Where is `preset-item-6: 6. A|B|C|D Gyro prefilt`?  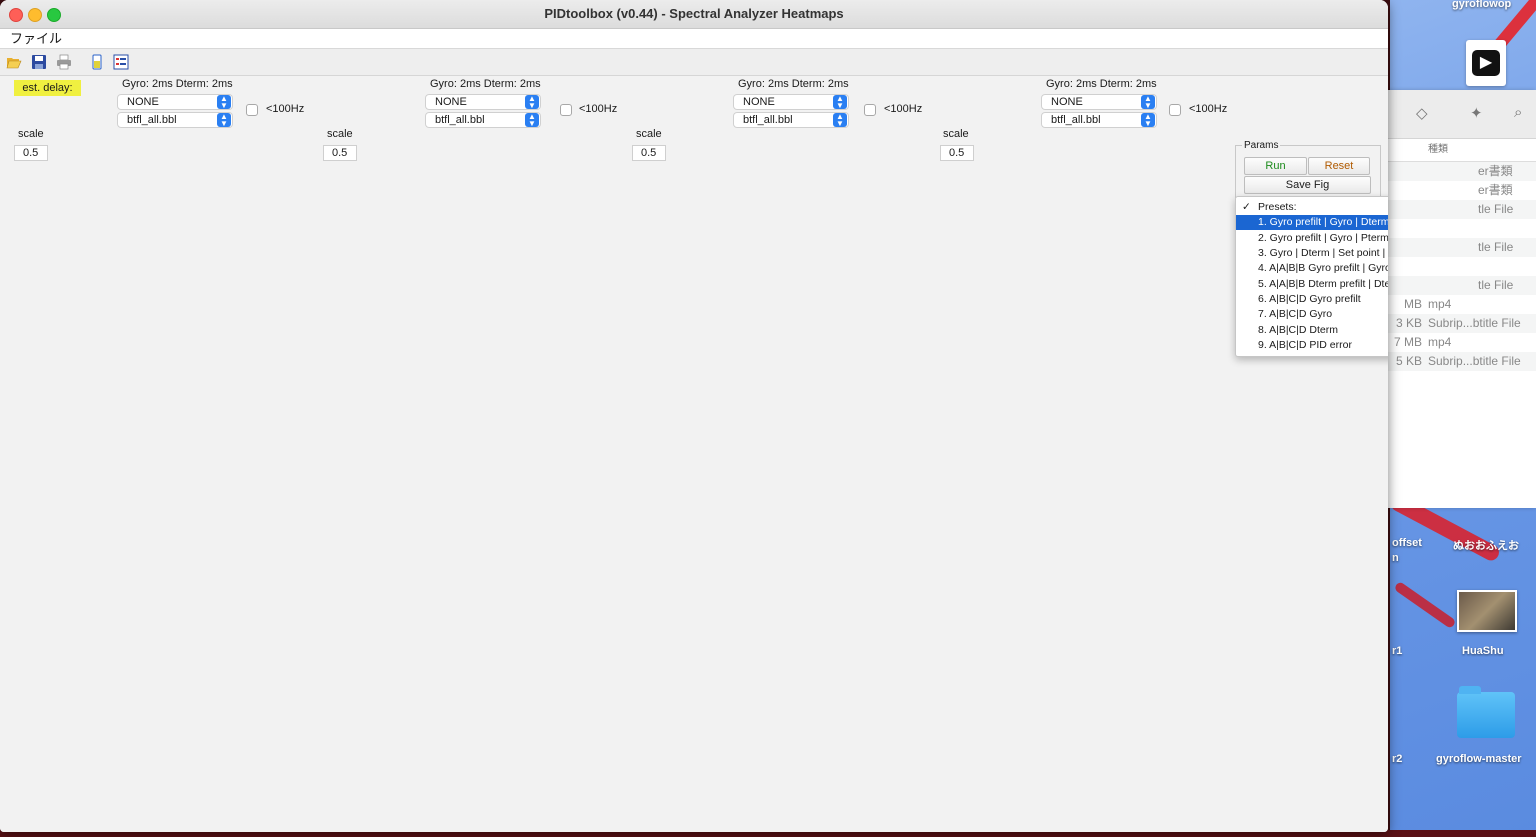
preset-item-6: 6. A|B|C|D Gyro prefilt is located at coordinates (1312, 299).